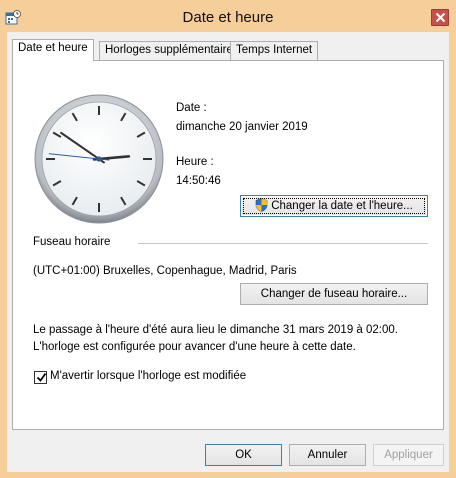 The width and height of the screenshot is (456, 478). I want to click on apply-button: Appliquer, so click(408, 455).